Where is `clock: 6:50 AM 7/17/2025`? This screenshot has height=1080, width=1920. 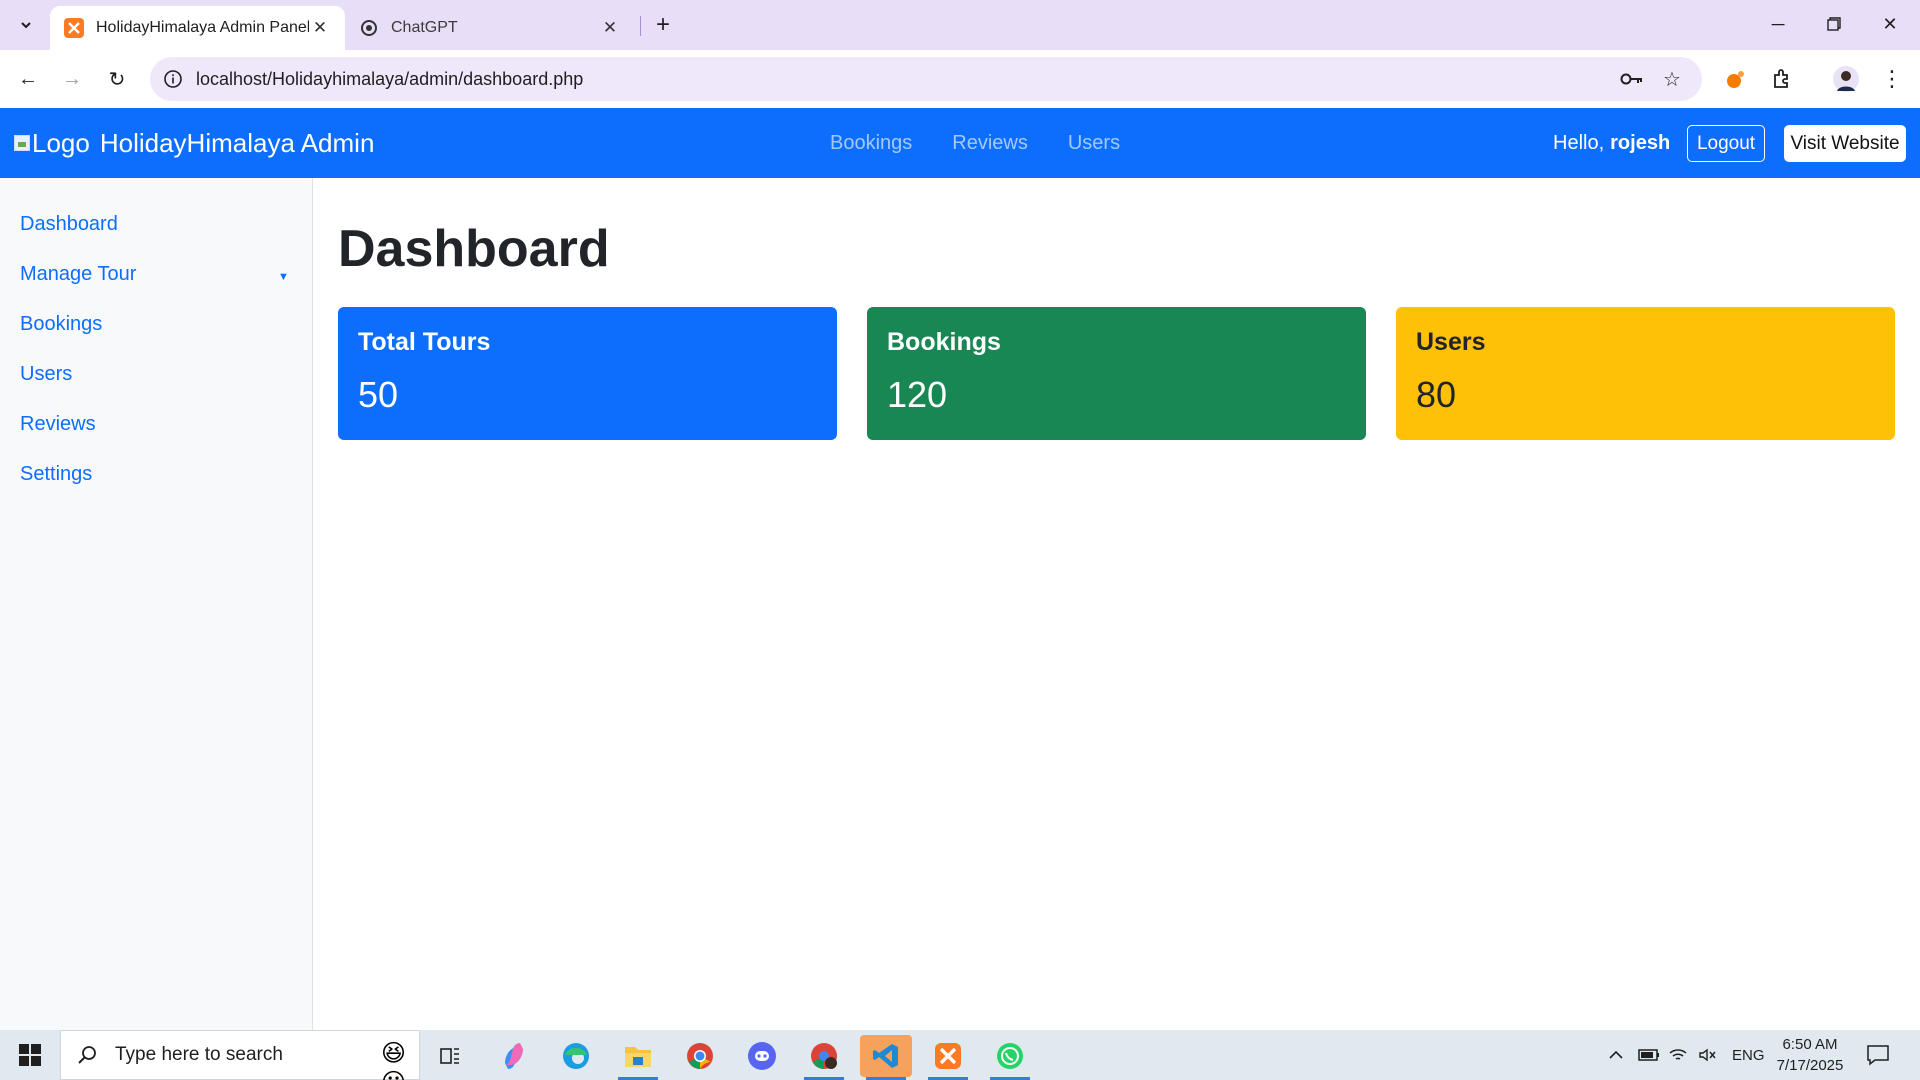 clock: 6:50 AM 7/17/2025 is located at coordinates (1810, 1055).